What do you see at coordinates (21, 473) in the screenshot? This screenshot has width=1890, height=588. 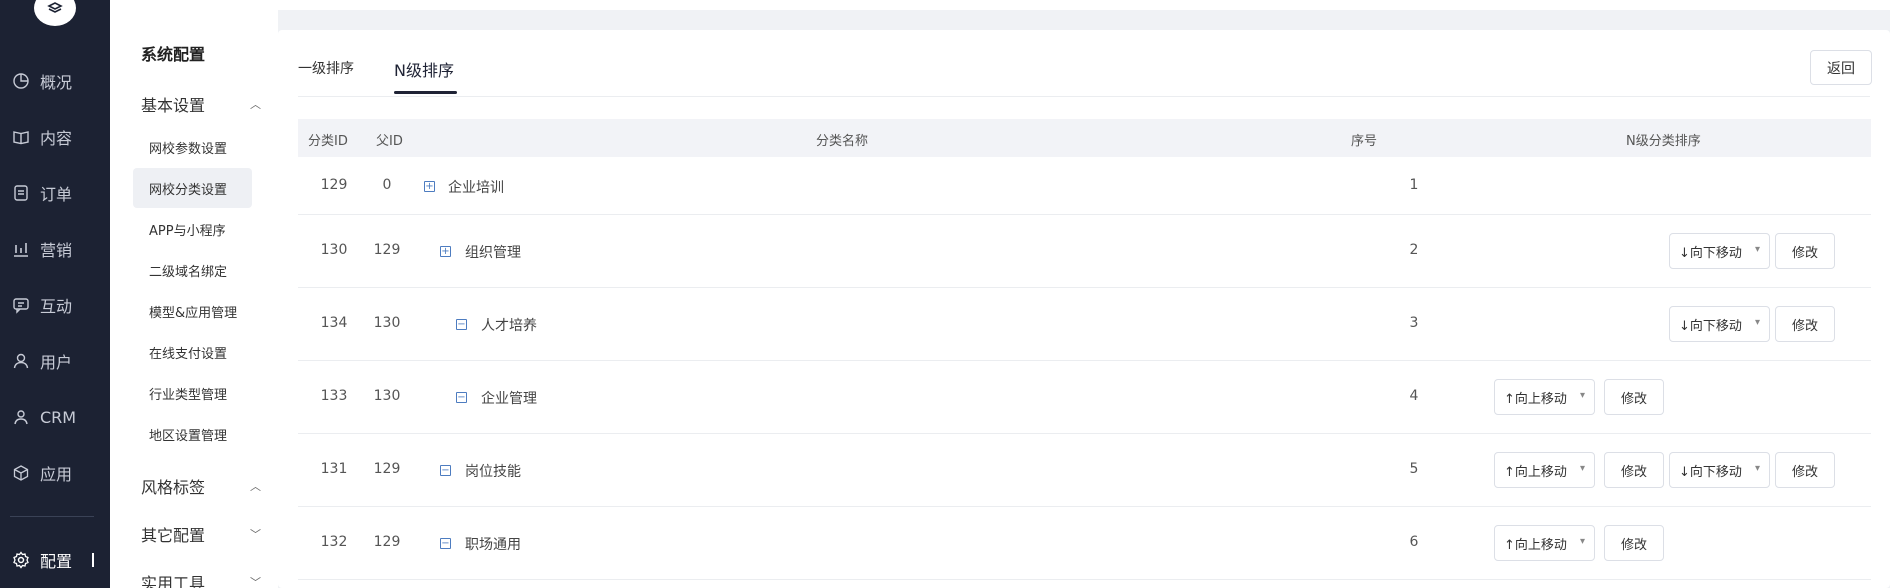 I see `cube-icon` at bounding box center [21, 473].